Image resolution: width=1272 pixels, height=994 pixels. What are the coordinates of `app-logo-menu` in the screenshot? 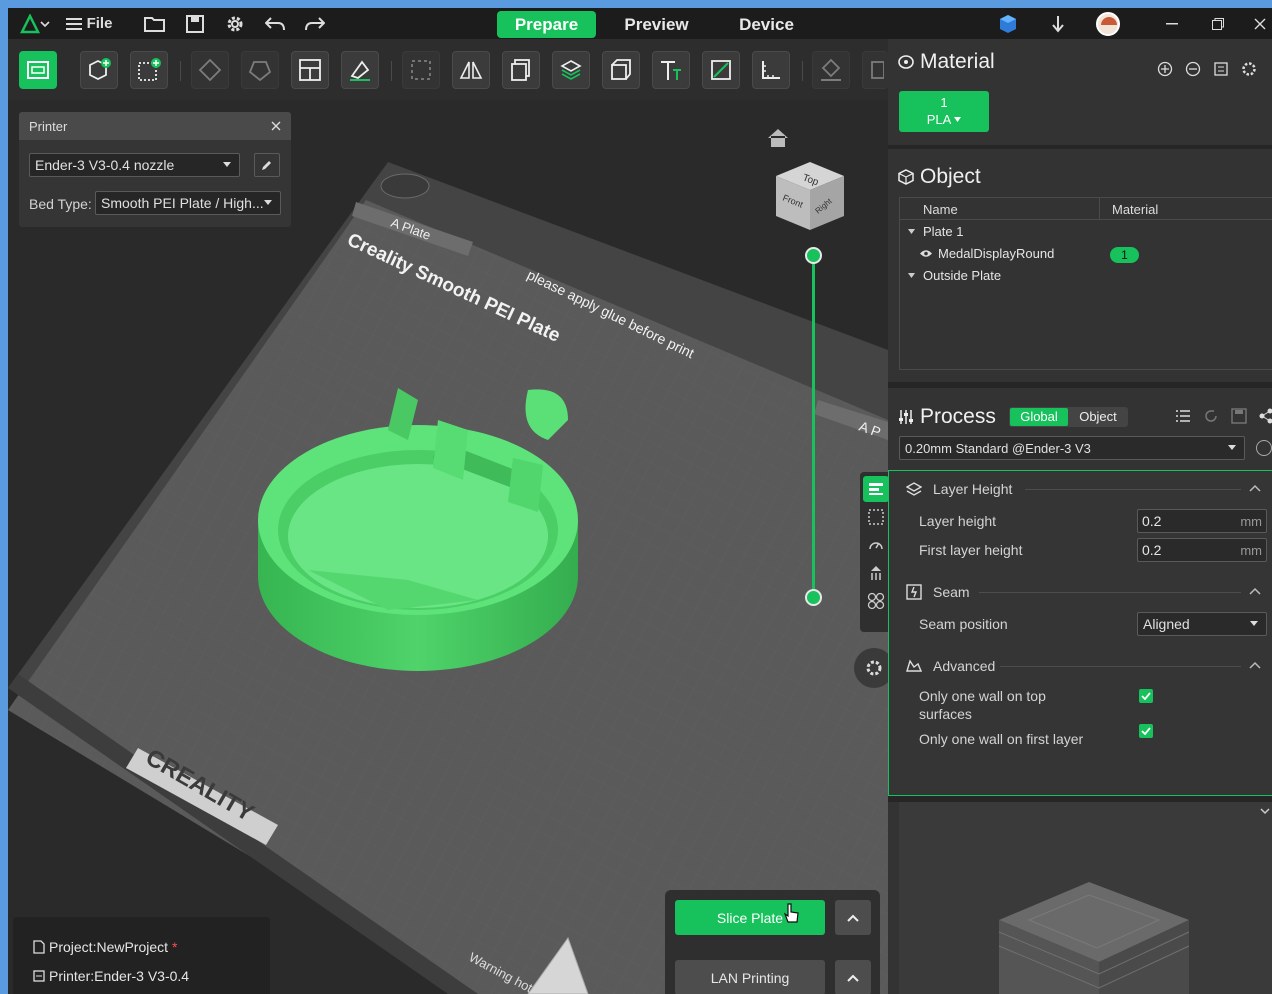 It's located at (35, 23).